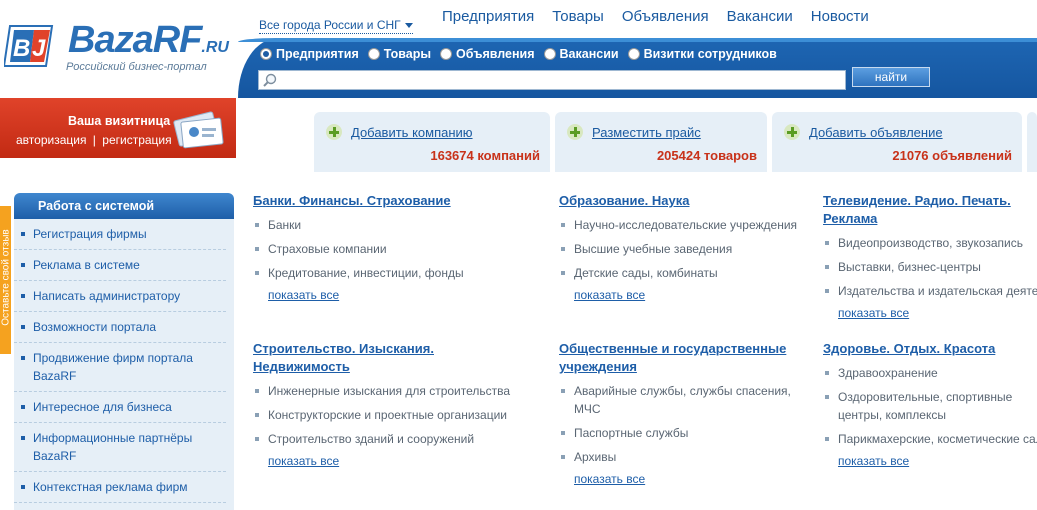  I want to click on sidebar-item-features: Возможности портала, so click(120, 327).